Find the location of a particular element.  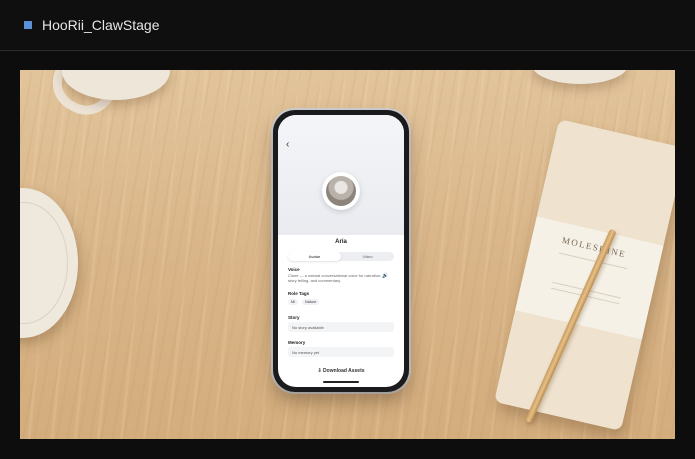

home-indicator is located at coordinates (341, 382).